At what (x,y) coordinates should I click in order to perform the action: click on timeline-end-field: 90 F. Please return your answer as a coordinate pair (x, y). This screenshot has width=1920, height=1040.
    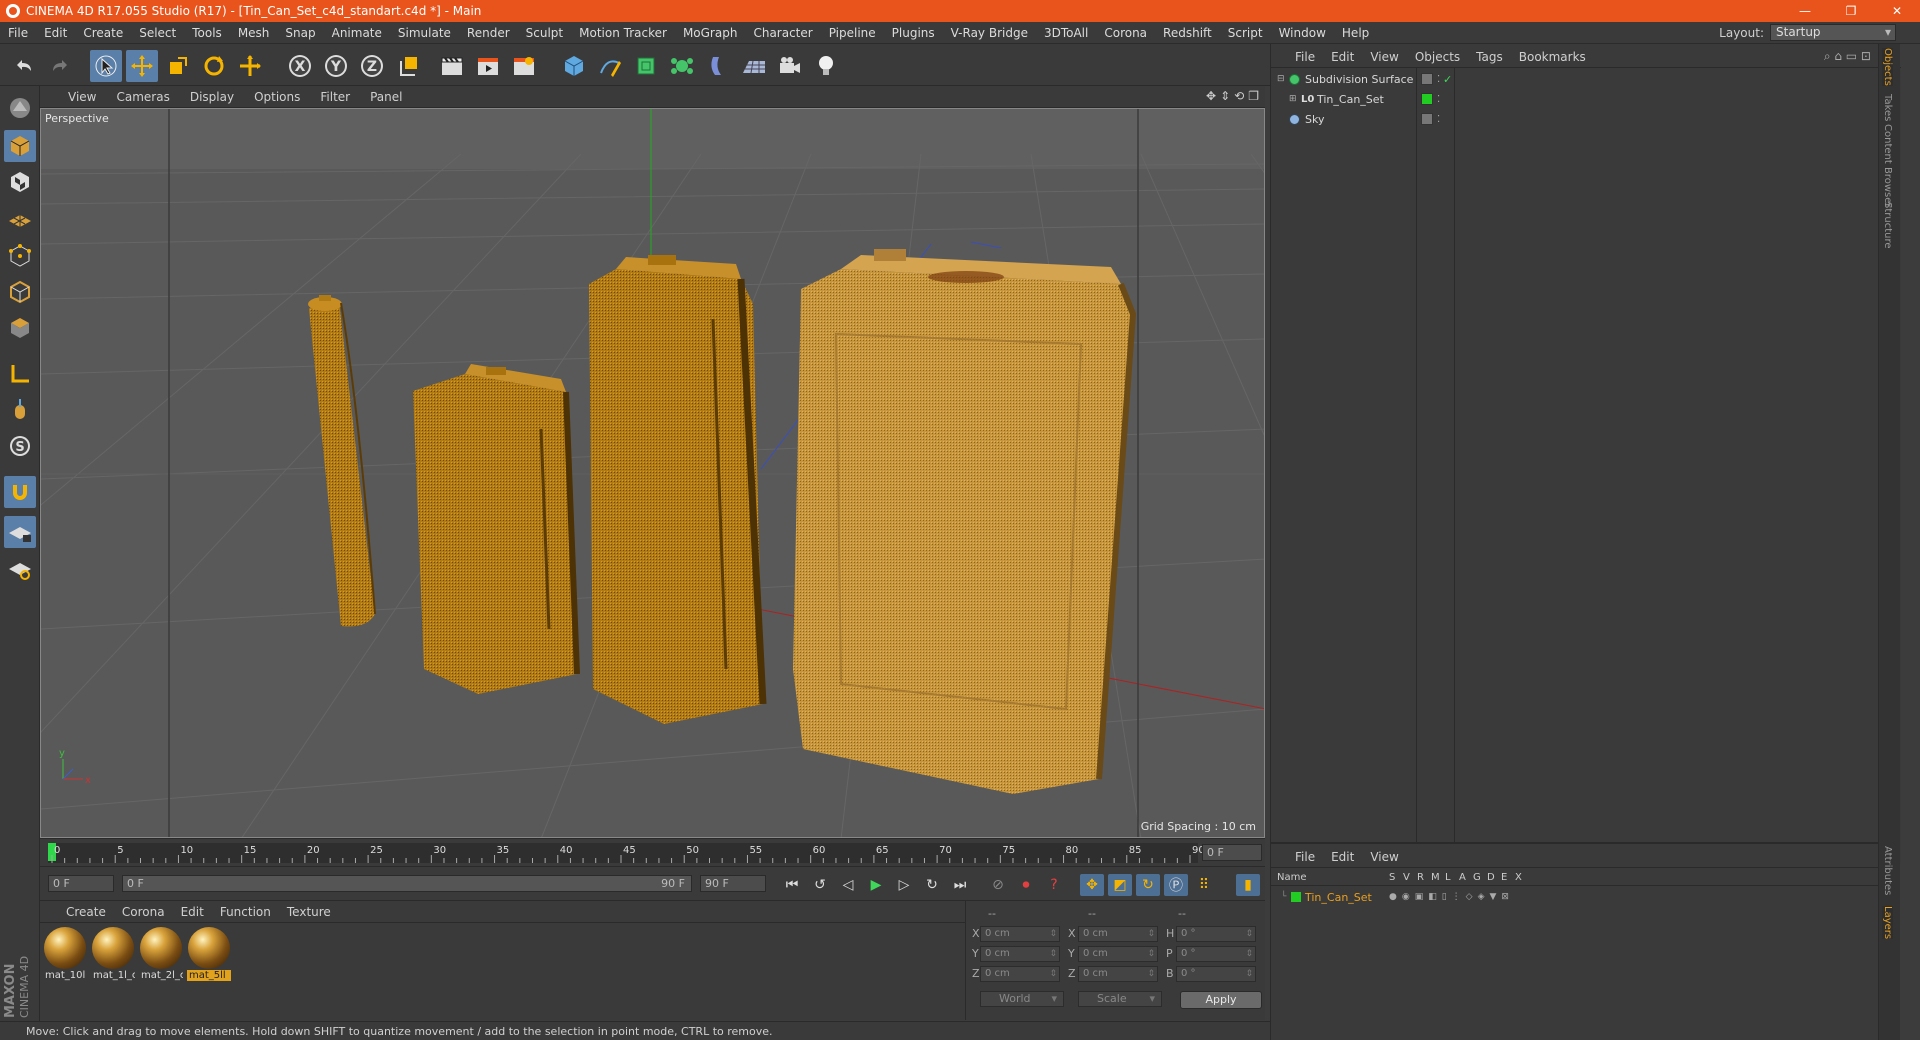
    Looking at the image, I should click on (733, 883).